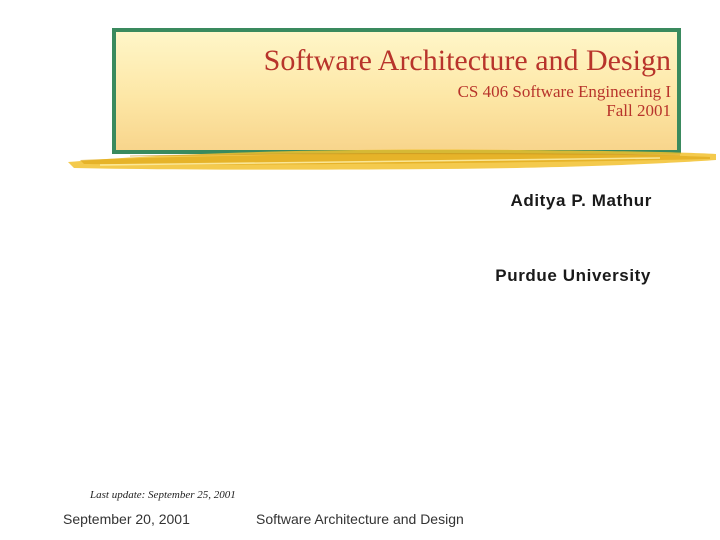 This screenshot has height=540, width=720. Describe the element at coordinates (467, 60) in the screenshot. I see `slide-title: Software Architecture and Design` at that location.